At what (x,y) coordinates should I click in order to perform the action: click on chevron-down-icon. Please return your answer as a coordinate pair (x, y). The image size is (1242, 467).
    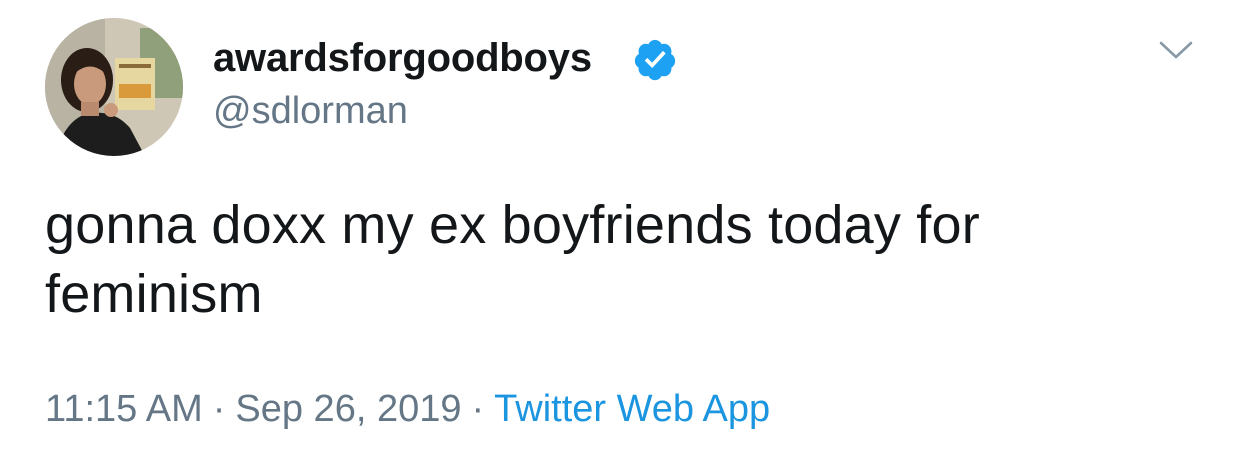
    Looking at the image, I should click on (1176, 50).